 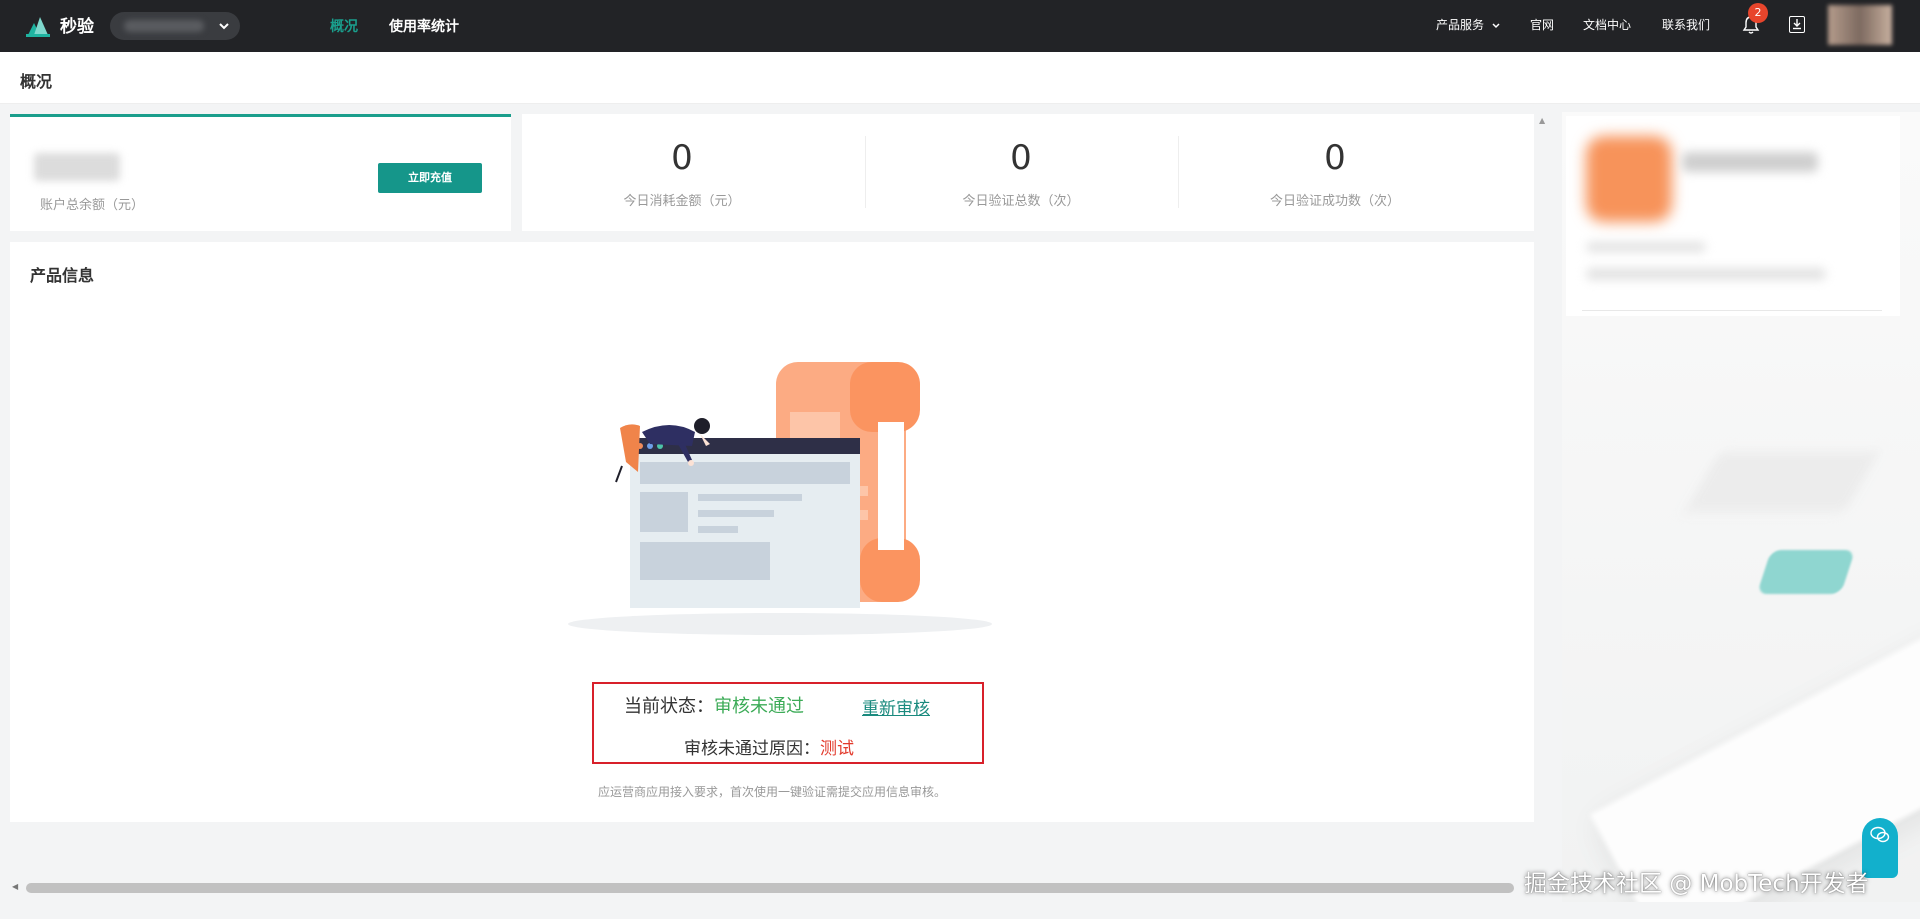 I want to click on stat-today-verify-total: 0 今日验证总数（次）, so click(x=1021, y=172).